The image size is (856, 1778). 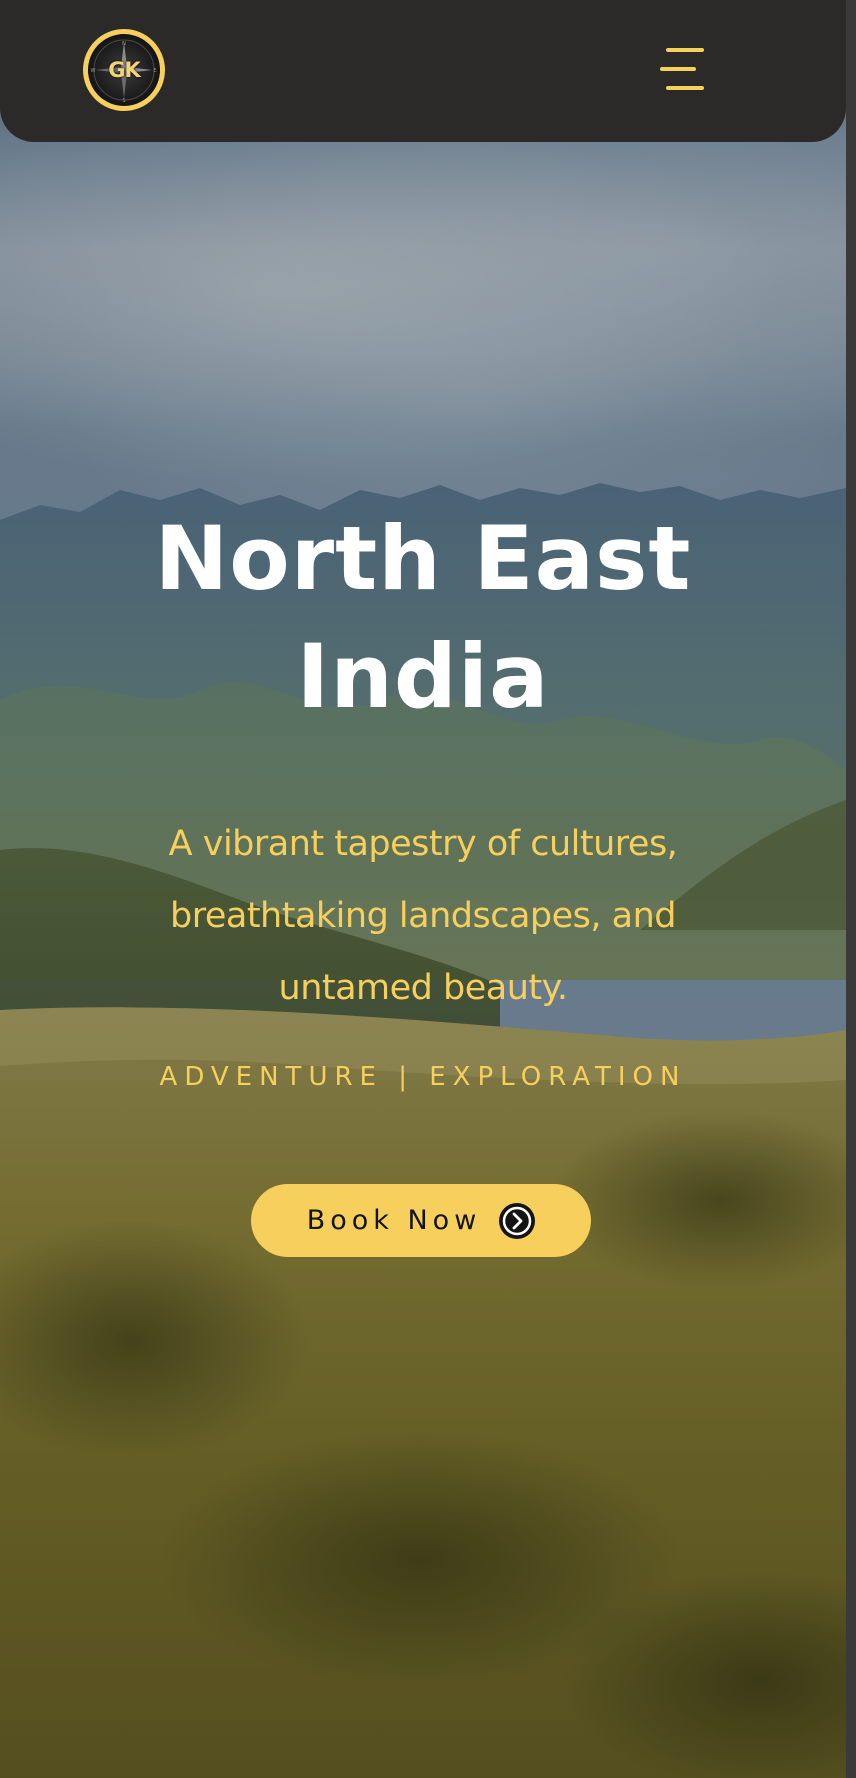 What do you see at coordinates (678, 69) in the screenshot?
I see `menu-line-middle` at bounding box center [678, 69].